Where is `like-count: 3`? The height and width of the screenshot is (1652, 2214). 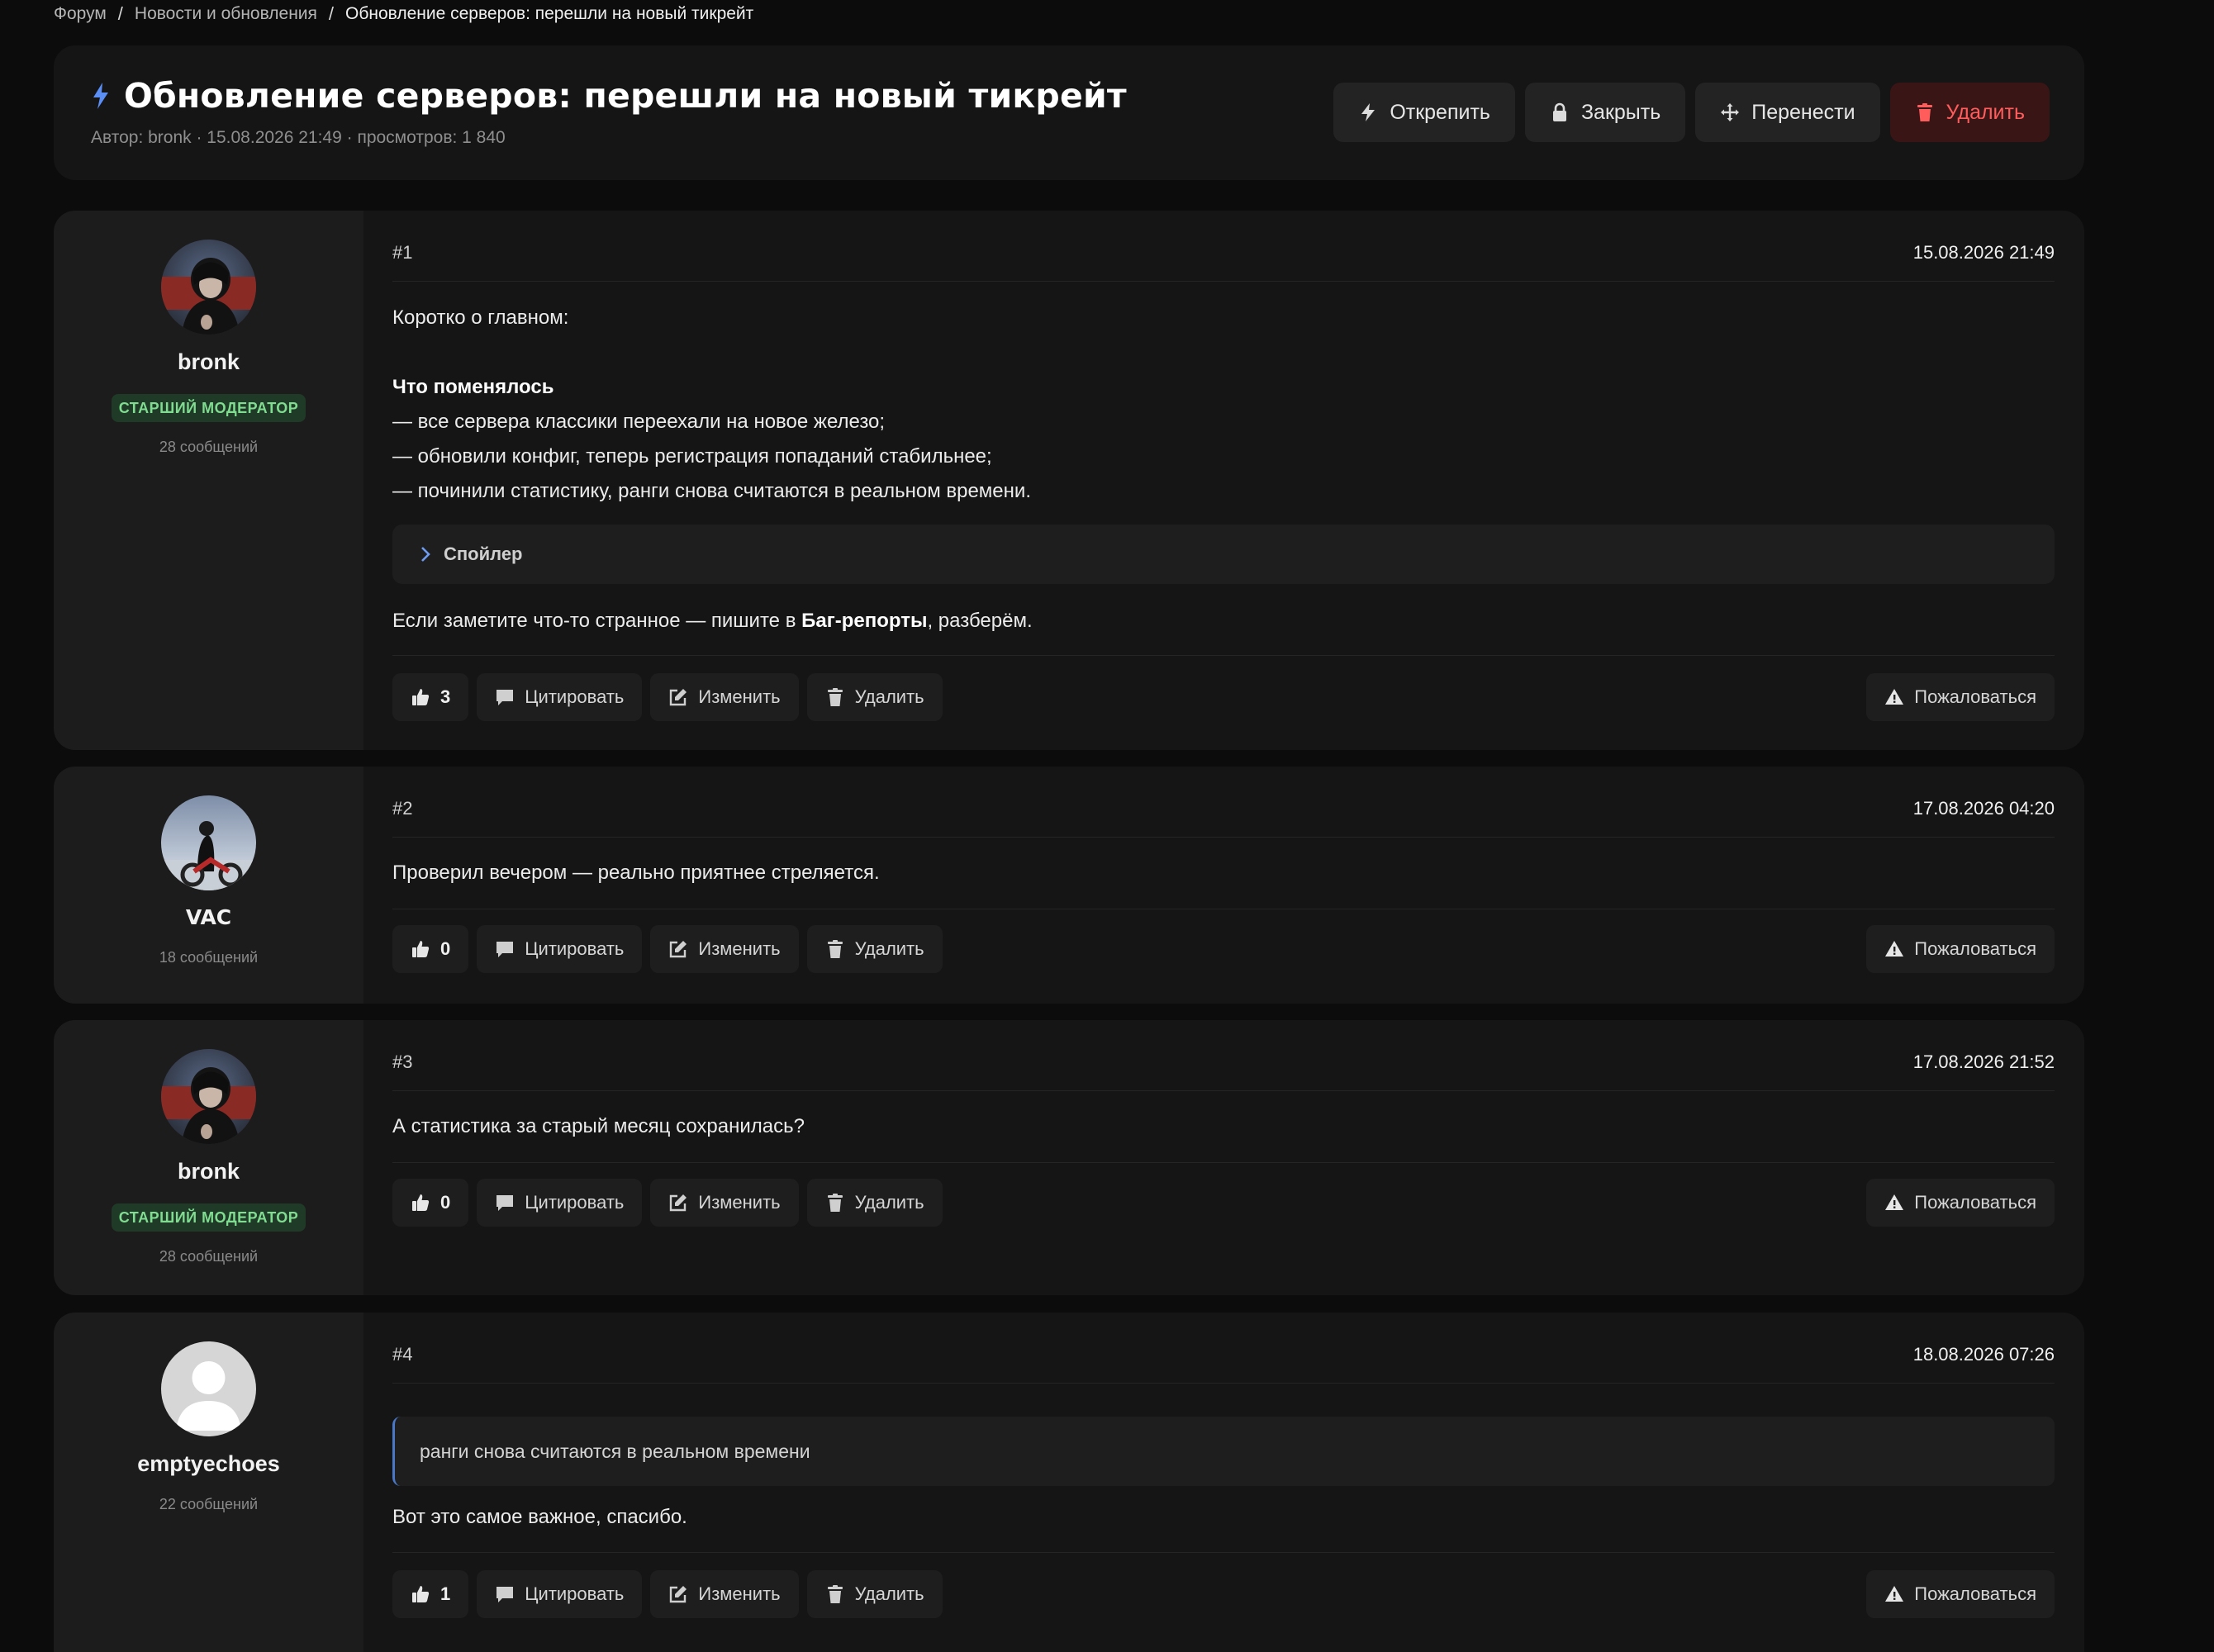
like-count: 3 is located at coordinates (445, 696).